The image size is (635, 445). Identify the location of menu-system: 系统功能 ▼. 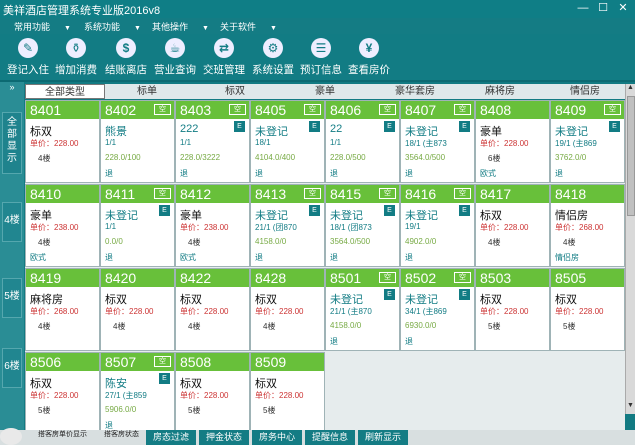
(112, 26).